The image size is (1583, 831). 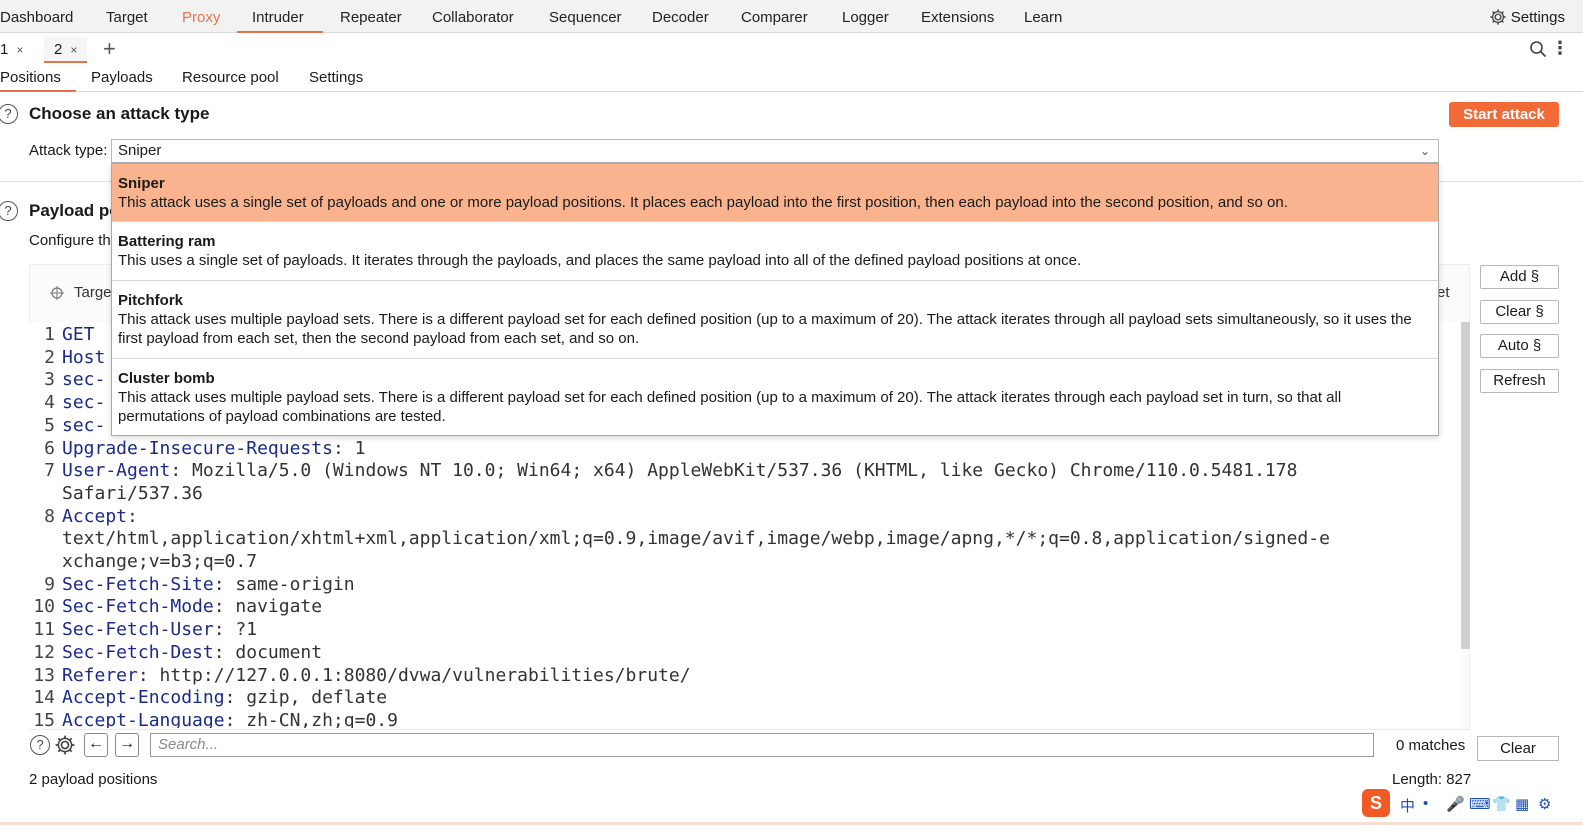 What do you see at coordinates (66, 50) in the screenshot?
I see `tab-2: 2 ×` at bounding box center [66, 50].